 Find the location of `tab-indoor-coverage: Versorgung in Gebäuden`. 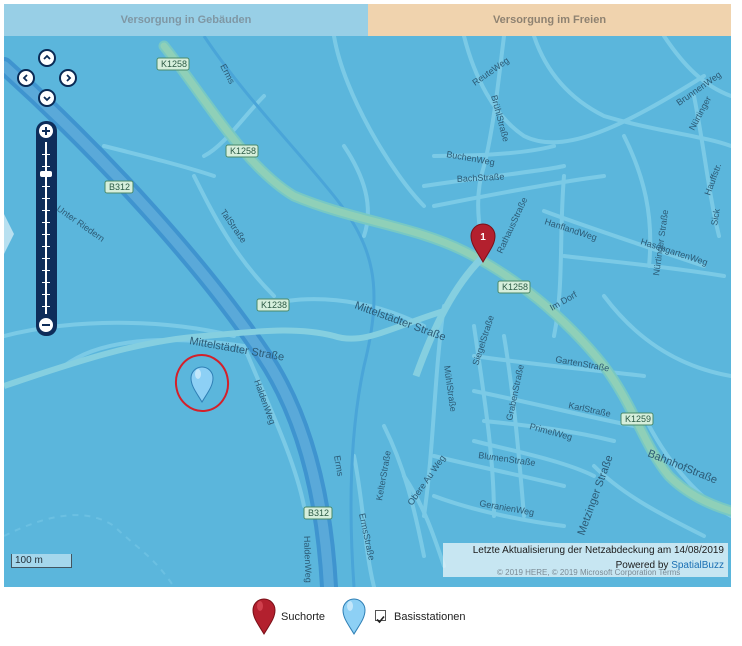

tab-indoor-coverage: Versorgung in Gebäuden is located at coordinates (186, 20).